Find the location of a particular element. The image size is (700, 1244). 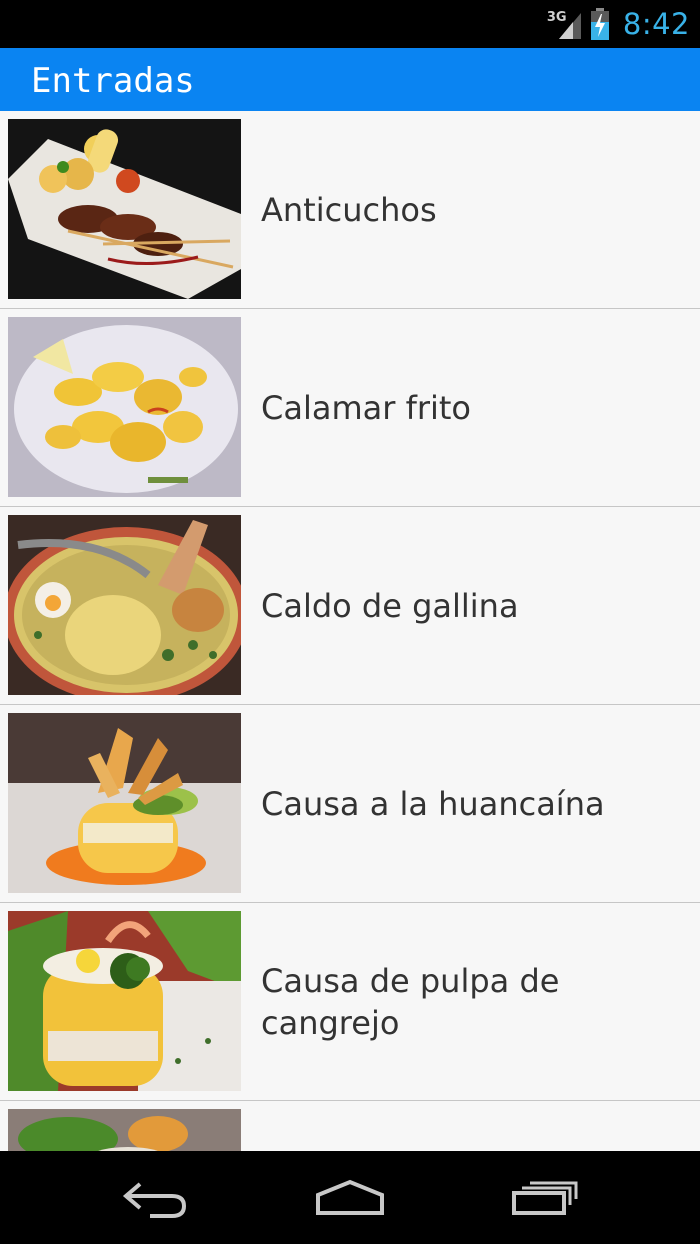

dish-name: Causa de pulpa de cangrejo is located at coordinates (410, 1001).